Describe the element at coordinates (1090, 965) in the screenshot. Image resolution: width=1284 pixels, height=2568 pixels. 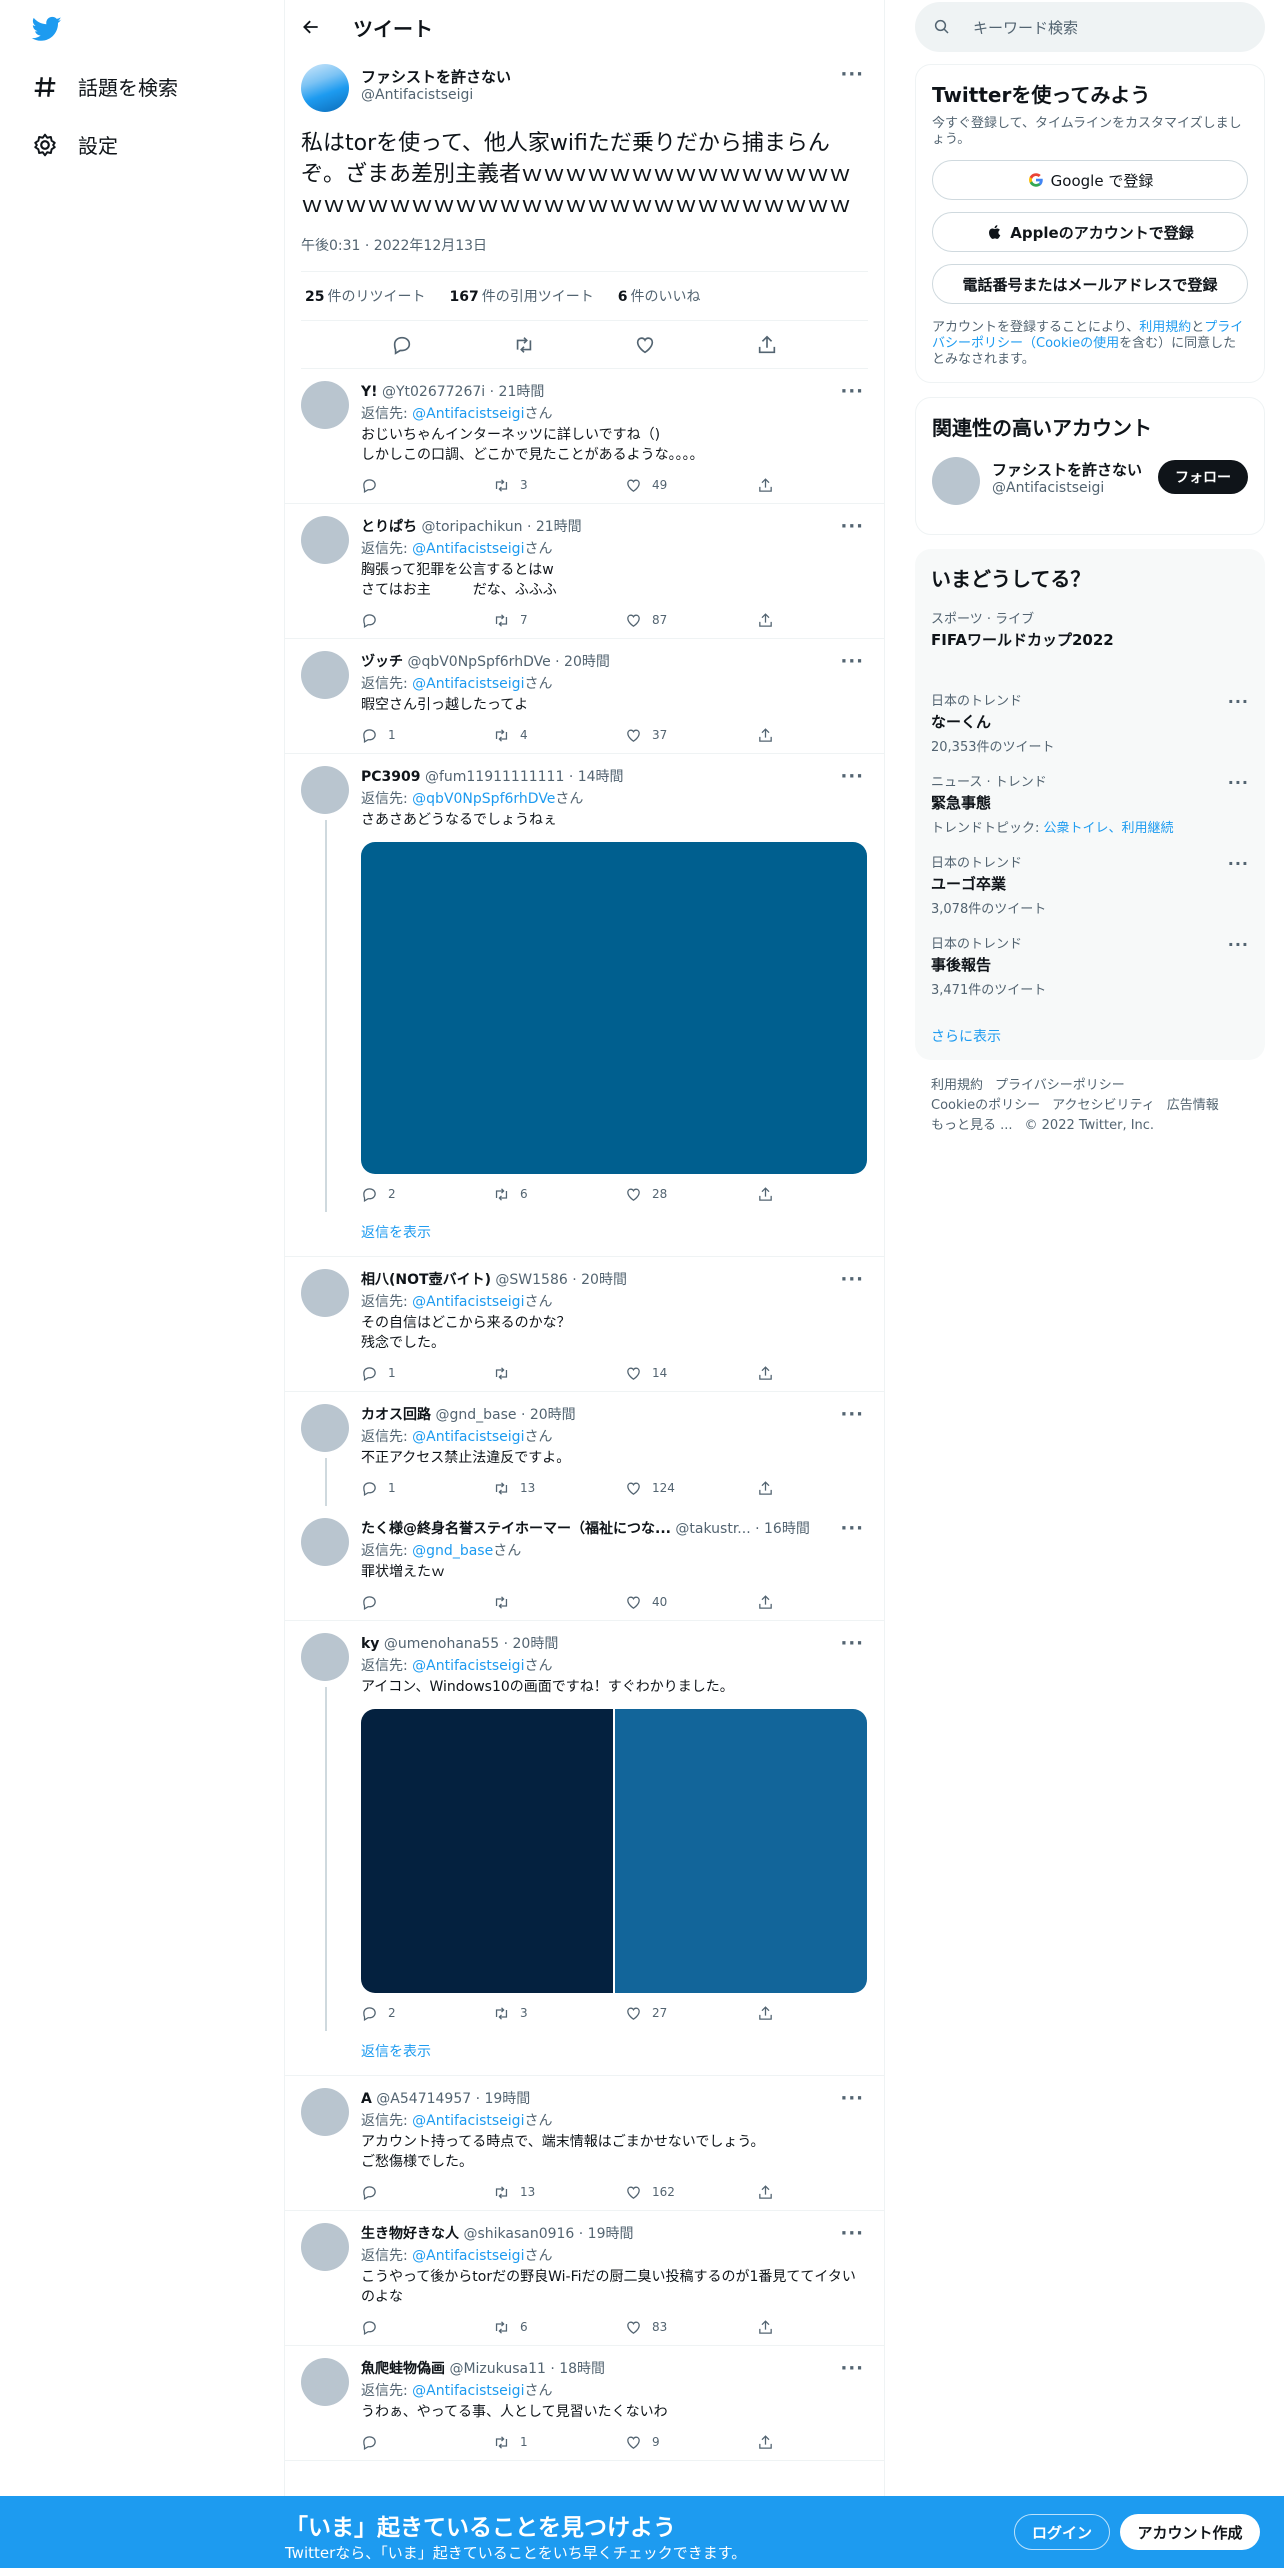
I see `trend-item: 日本のトレンド 事後報告 3,471件のツイート ···` at that location.